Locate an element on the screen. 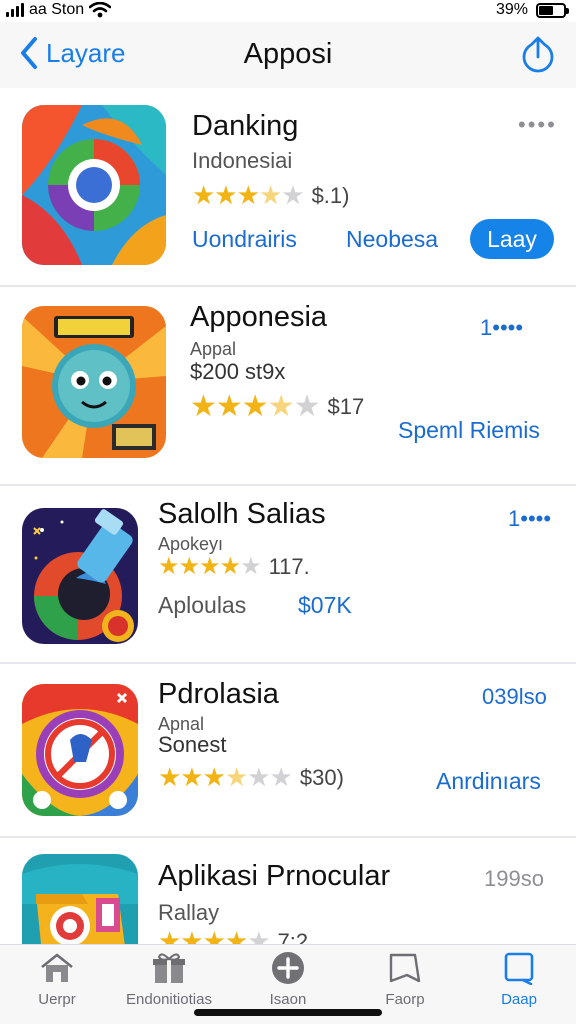 This screenshot has width=576, height=1024. rating: ★★★★★ 117. is located at coordinates (234, 566).